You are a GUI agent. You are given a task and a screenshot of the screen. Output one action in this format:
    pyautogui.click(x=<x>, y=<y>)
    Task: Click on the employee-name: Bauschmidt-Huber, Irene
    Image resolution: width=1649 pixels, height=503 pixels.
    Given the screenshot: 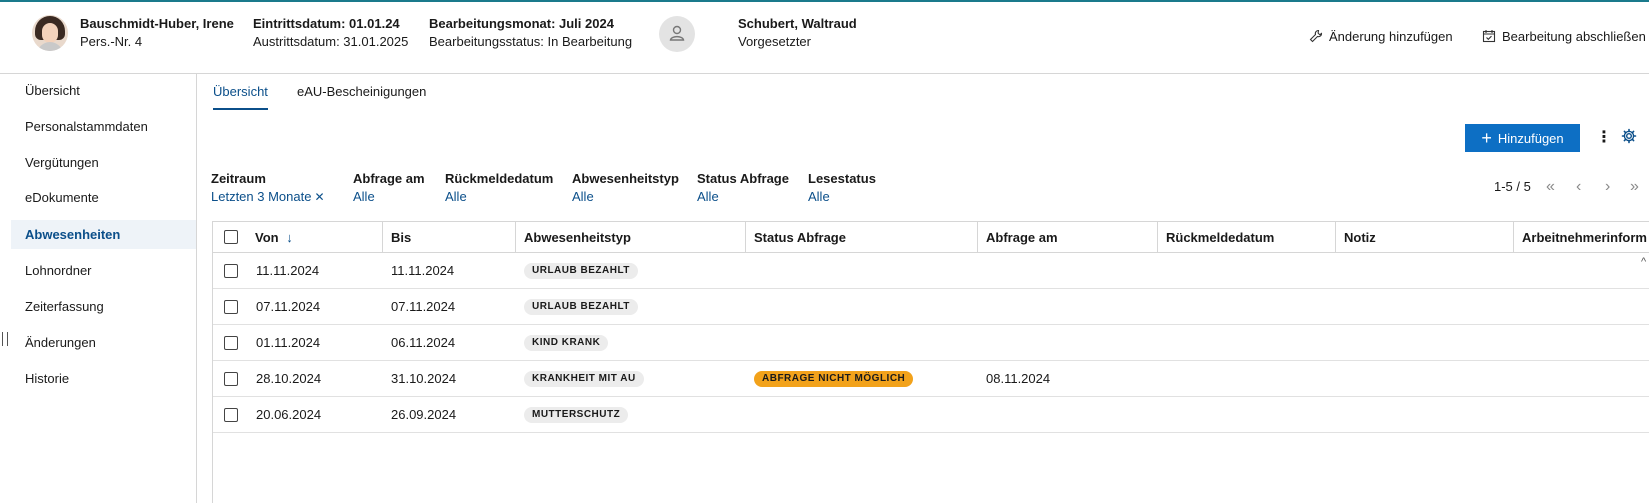 What is the action you would take?
    pyautogui.click(x=157, y=23)
    